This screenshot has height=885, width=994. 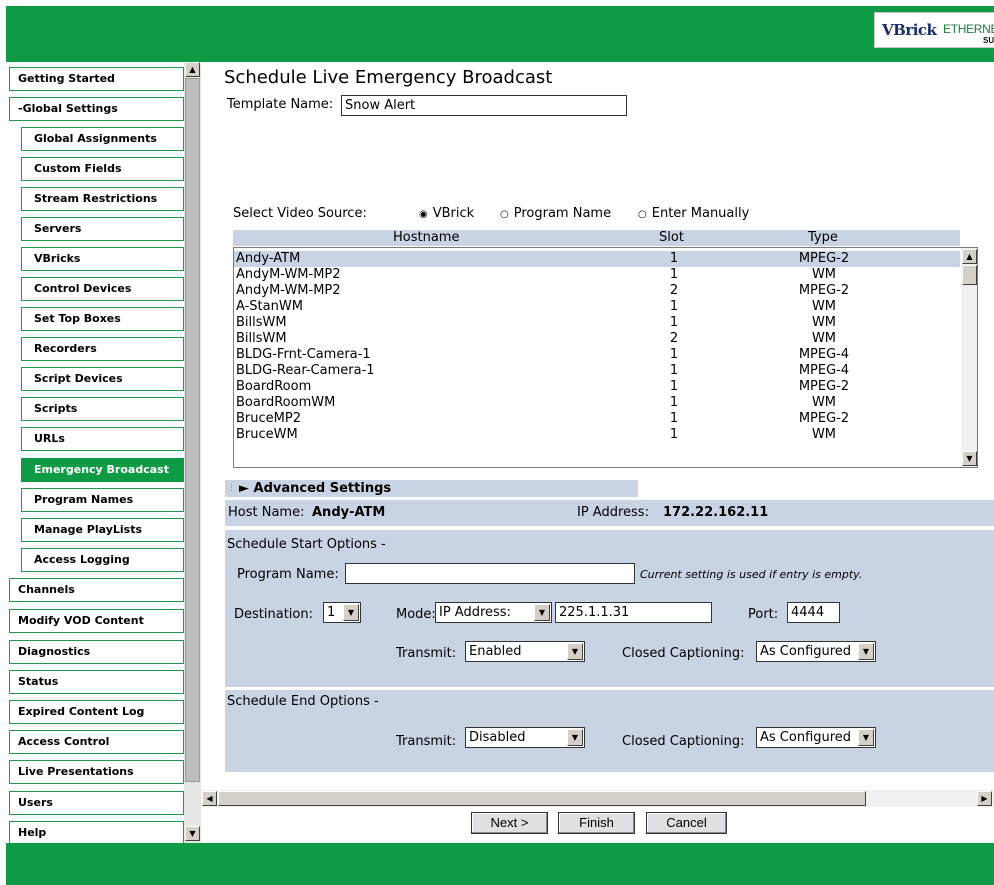 I want to click on program-name-input, so click(x=490, y=573).